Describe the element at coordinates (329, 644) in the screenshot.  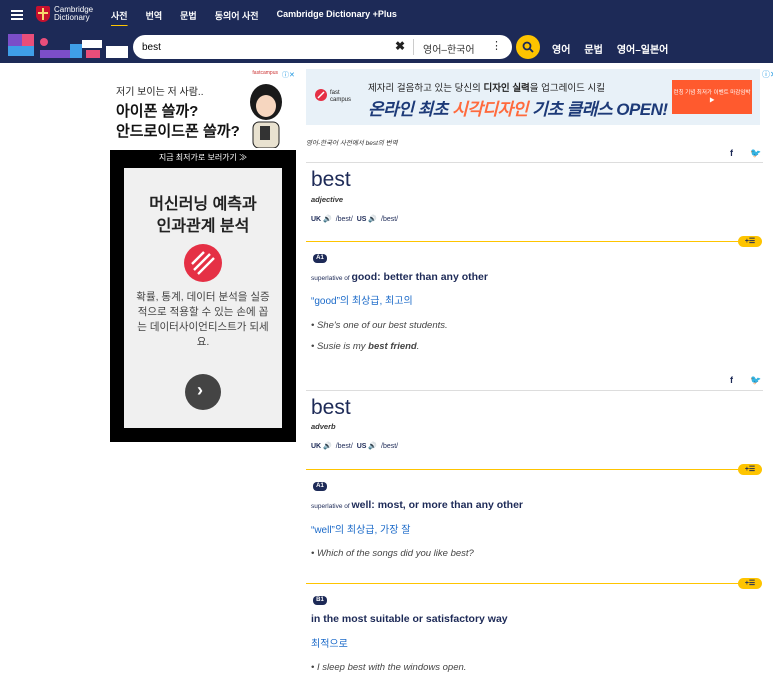
I see `translation: 최적으로` at that location.